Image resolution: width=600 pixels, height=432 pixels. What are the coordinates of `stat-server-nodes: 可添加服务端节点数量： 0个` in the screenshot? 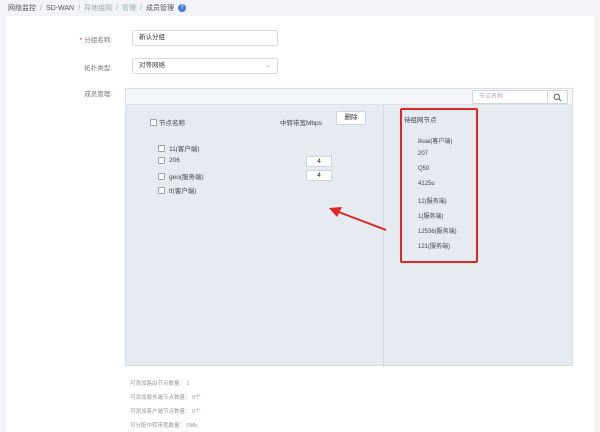 It's located at (165, 398).